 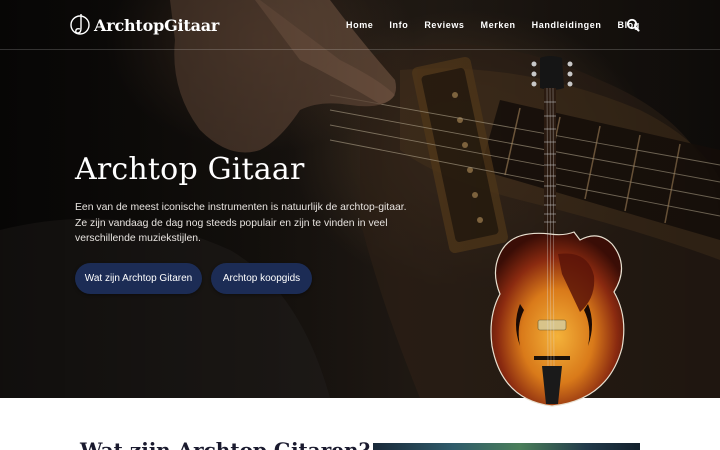 What do you see at coordinates (157, 25) in the screenshot?
I see `logo-text: ArchtopGitaar` at bounding box center [157, 25].